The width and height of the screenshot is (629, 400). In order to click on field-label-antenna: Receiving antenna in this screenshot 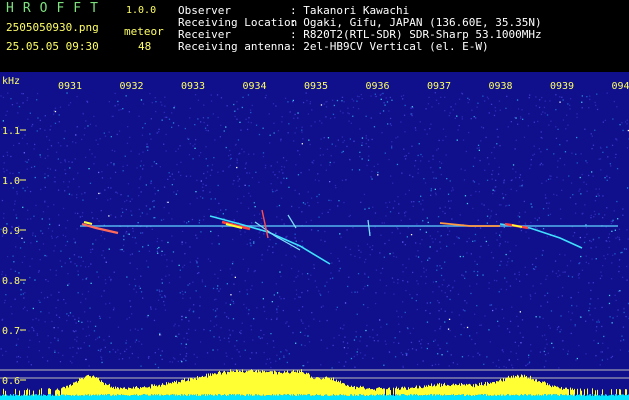, I will do `click(234, 46)`.